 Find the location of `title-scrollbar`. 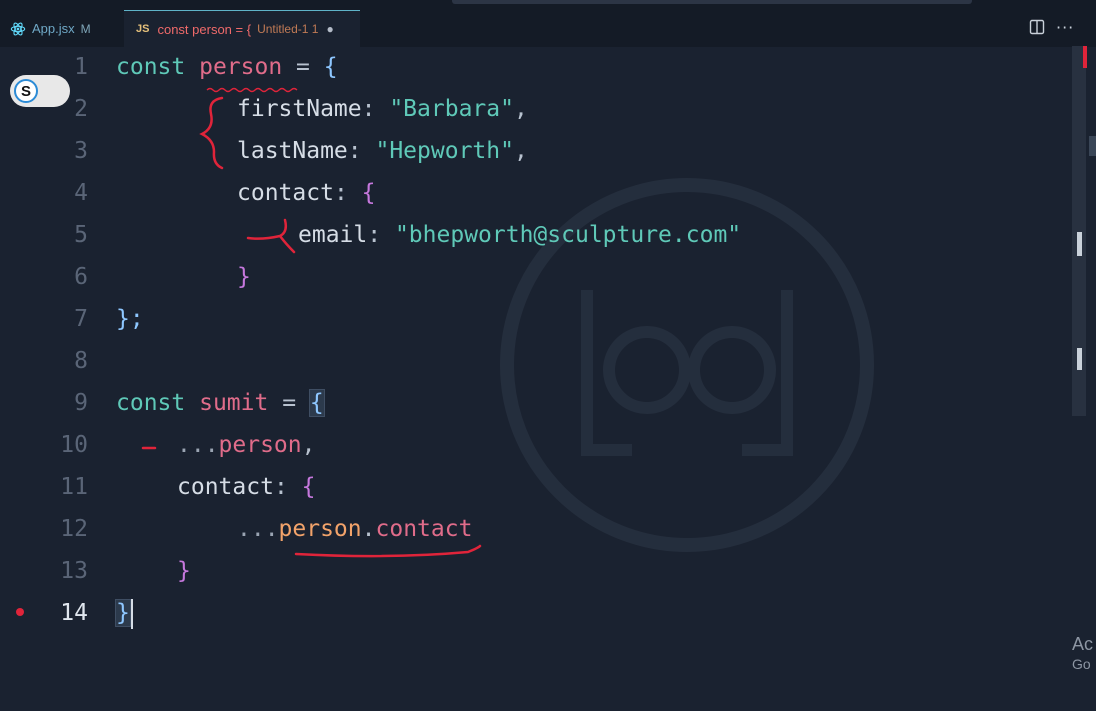

title-scrollbar is located at coordinates (712, 2).